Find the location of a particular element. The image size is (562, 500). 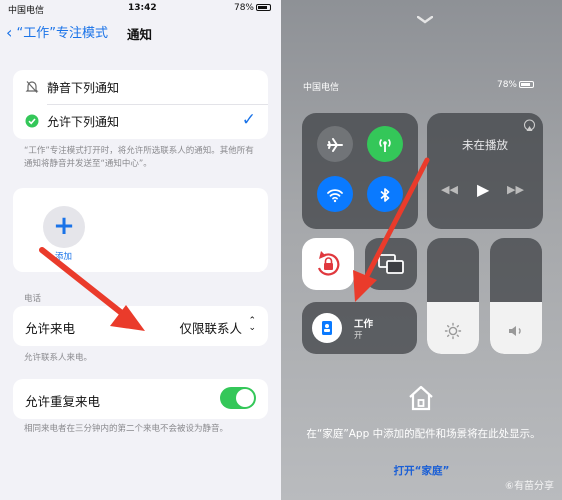

add-label: 添加 is located at coordinates (64, 257).